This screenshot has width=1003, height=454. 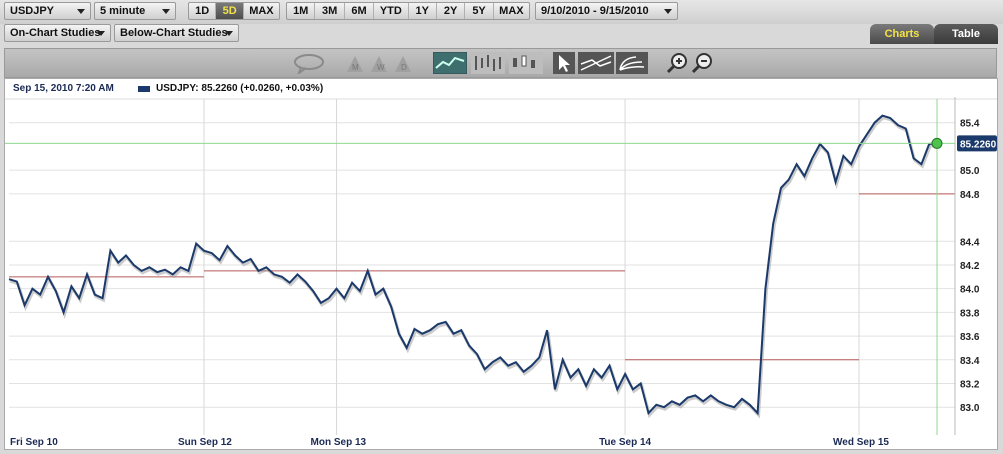 I want to click on range-button-6m: 6M, so click(x=360, y=11).